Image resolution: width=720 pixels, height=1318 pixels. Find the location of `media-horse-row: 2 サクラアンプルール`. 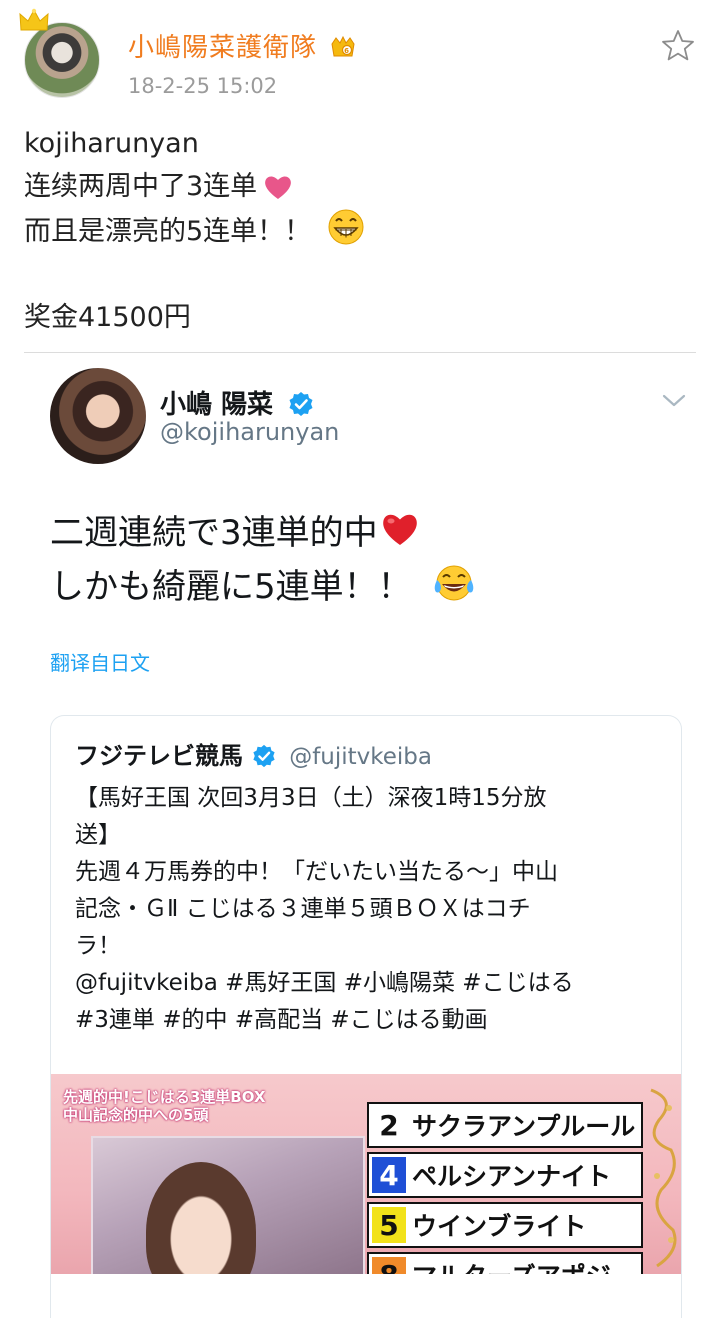

media-horse-row: 2 サクラアンプルール is located at coordinates (505, 1125).